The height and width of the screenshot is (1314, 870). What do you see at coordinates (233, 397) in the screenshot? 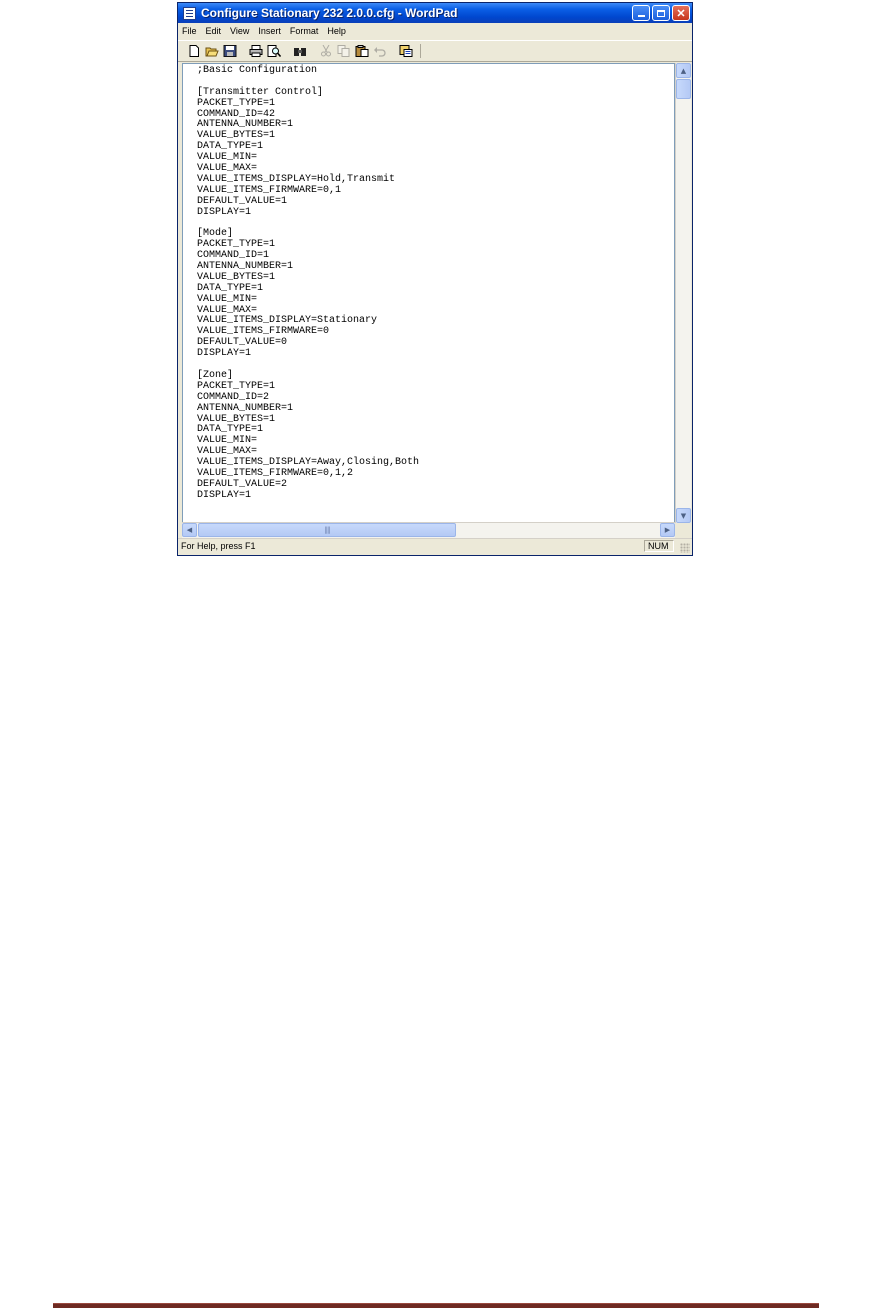
I see `document-line: COMMAND_ID=2` at bounding box center [233, 397].